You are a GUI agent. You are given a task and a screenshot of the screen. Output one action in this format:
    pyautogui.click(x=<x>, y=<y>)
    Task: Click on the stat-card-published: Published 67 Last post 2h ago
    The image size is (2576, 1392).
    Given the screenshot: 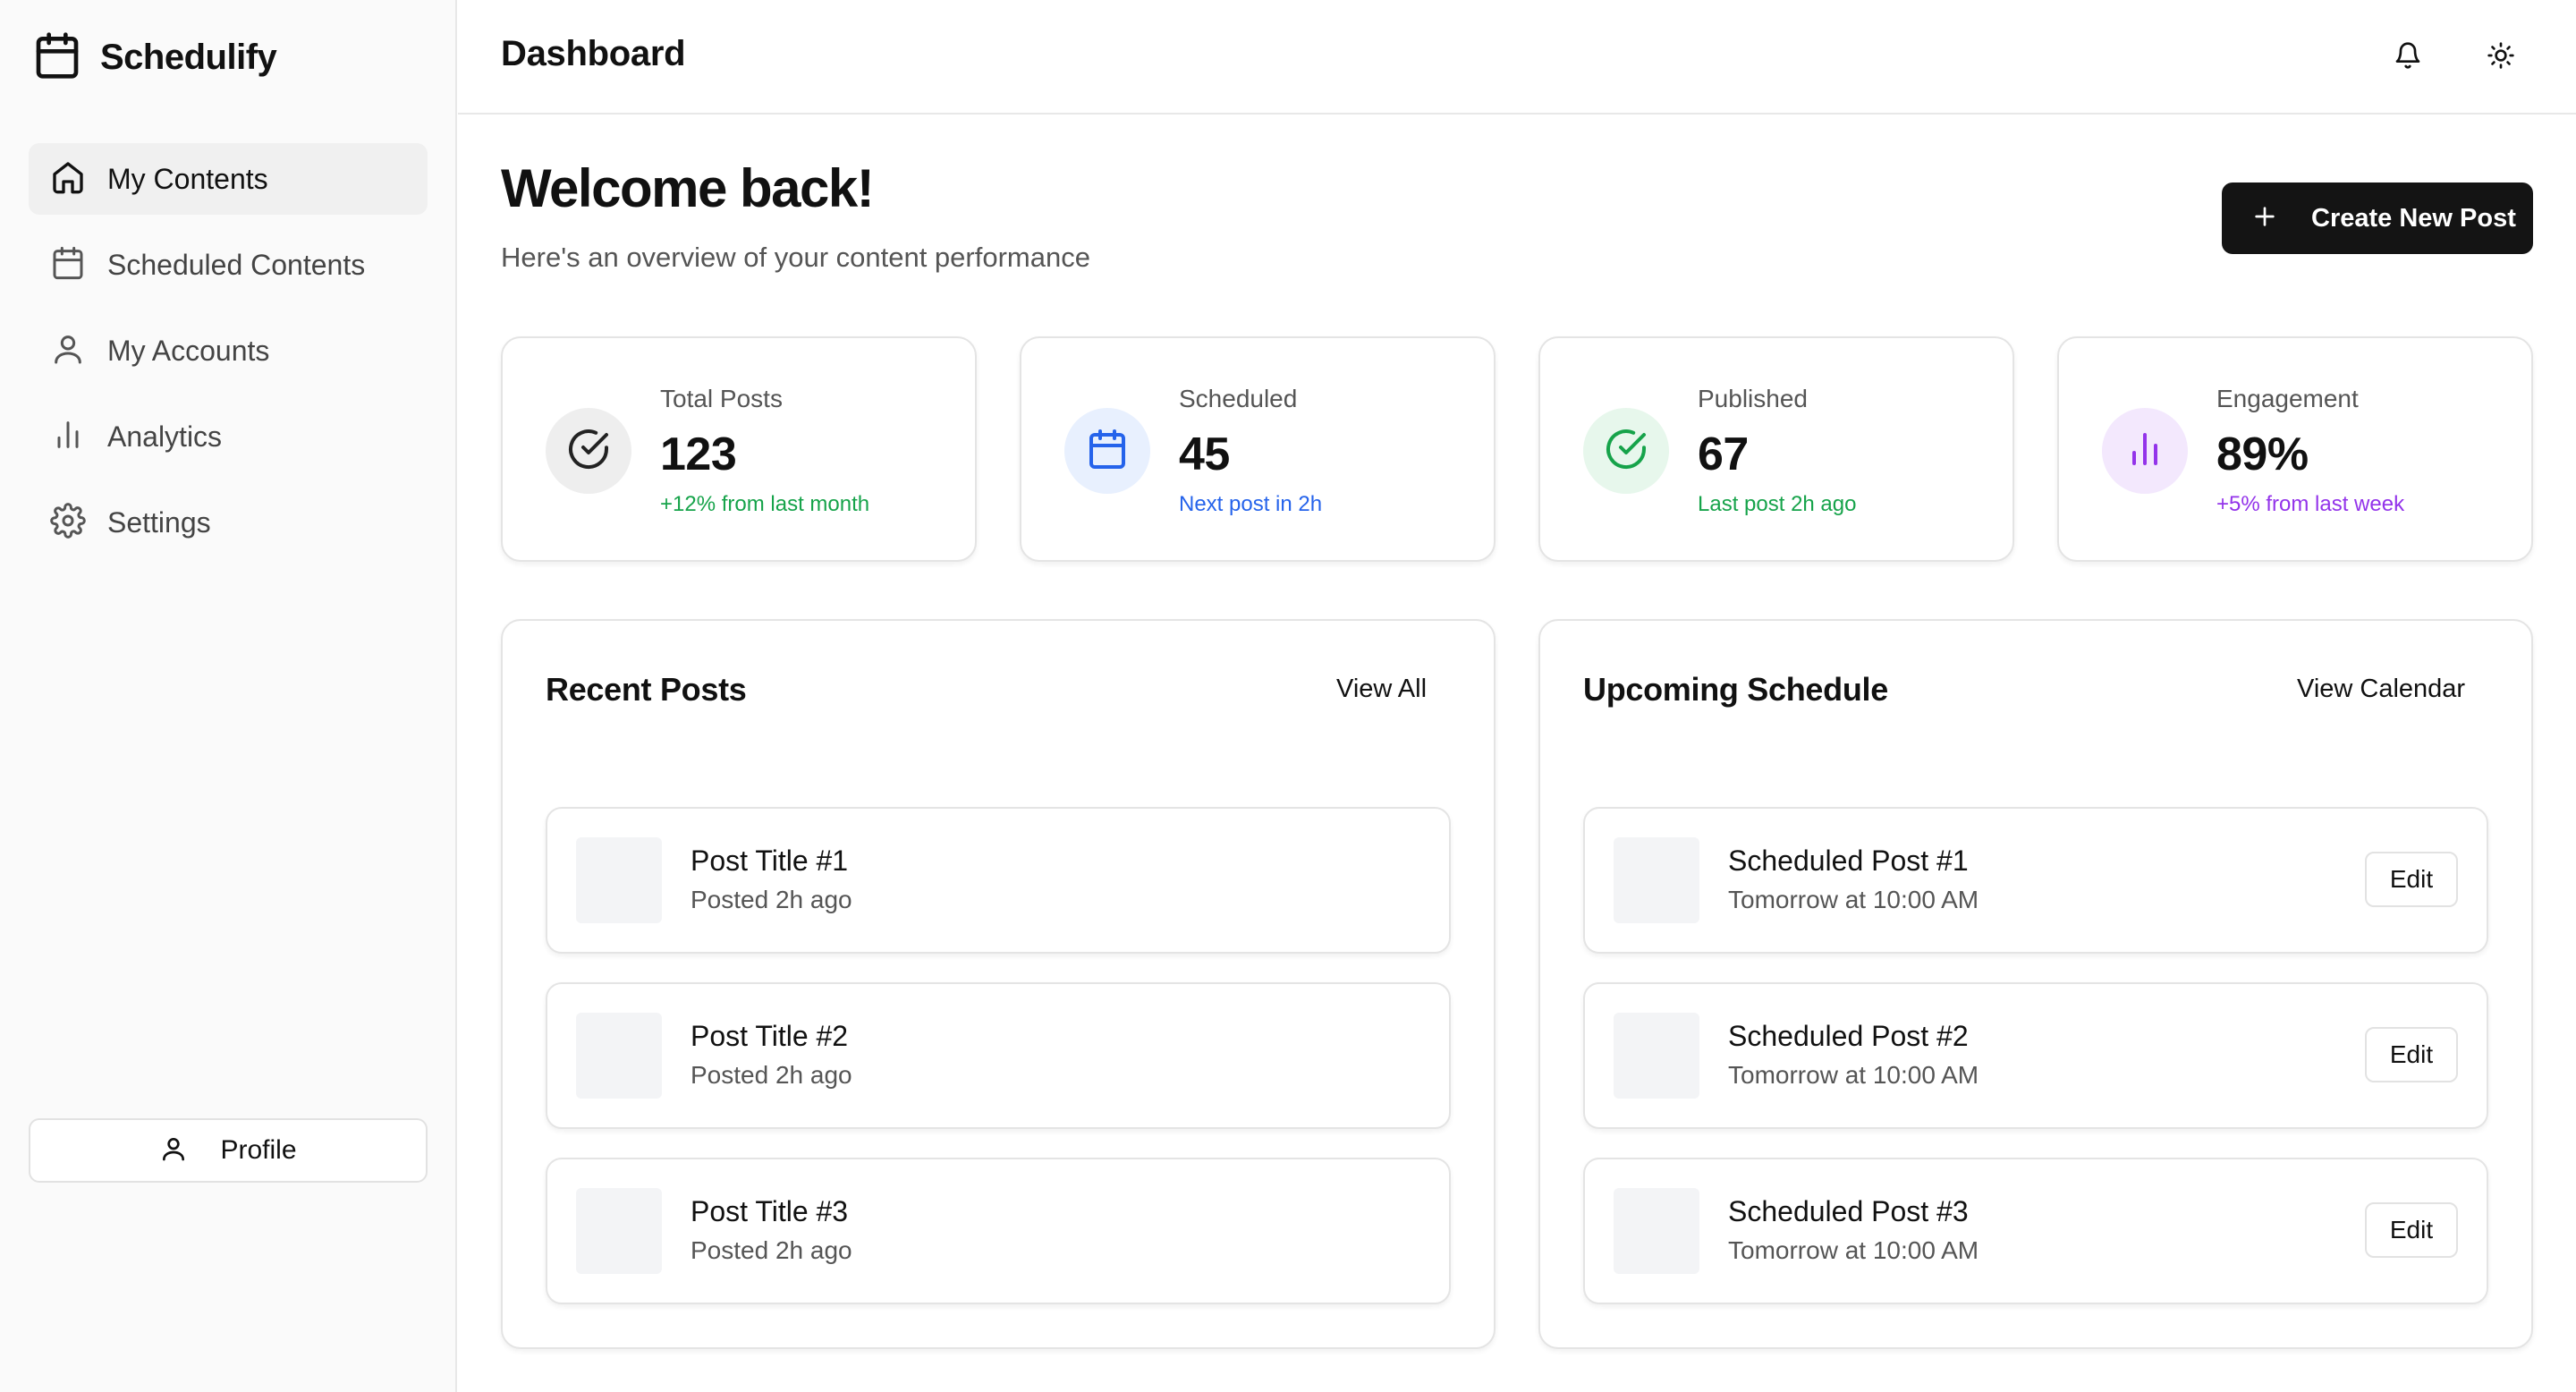 What is the action you would take?
    pyautogui.click(x=1776, y=449)
    